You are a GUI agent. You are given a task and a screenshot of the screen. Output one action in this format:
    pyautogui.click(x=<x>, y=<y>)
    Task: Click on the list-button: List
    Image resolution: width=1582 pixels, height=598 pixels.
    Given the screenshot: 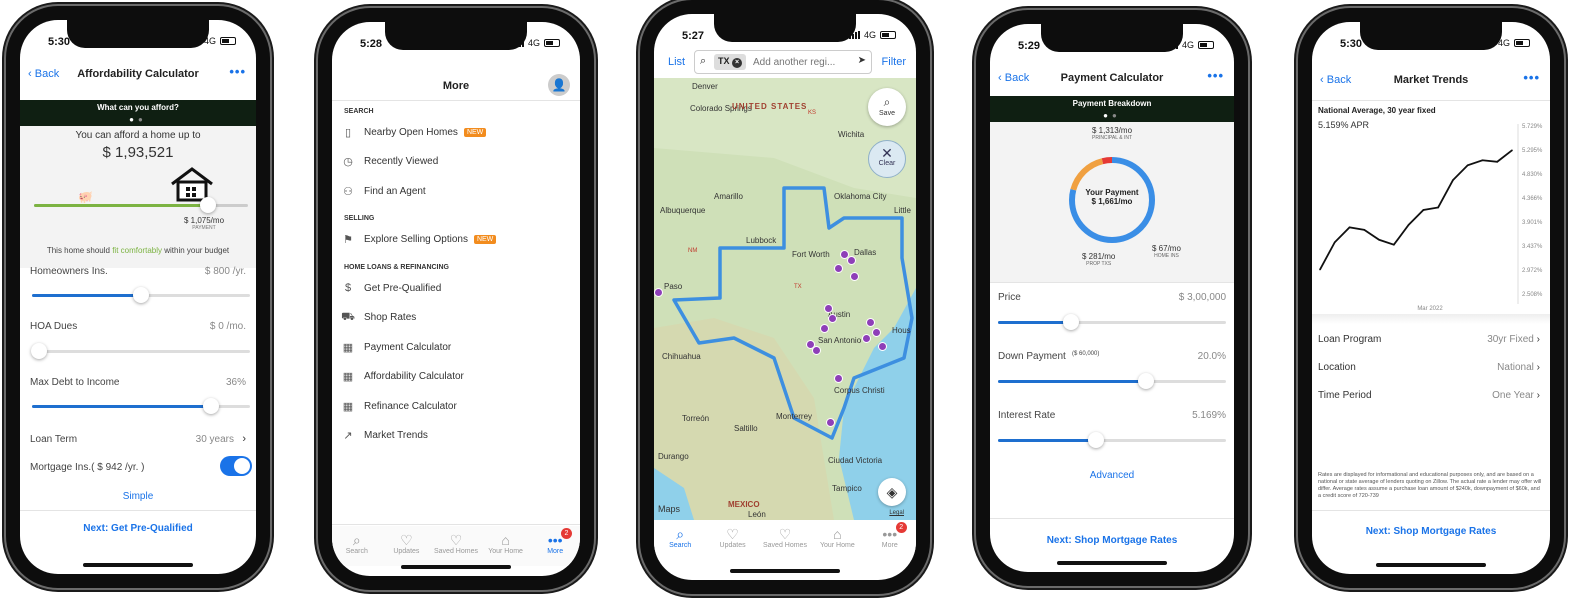 What is the action you would take?
    pyautogui.click(x=676, y=62)
    